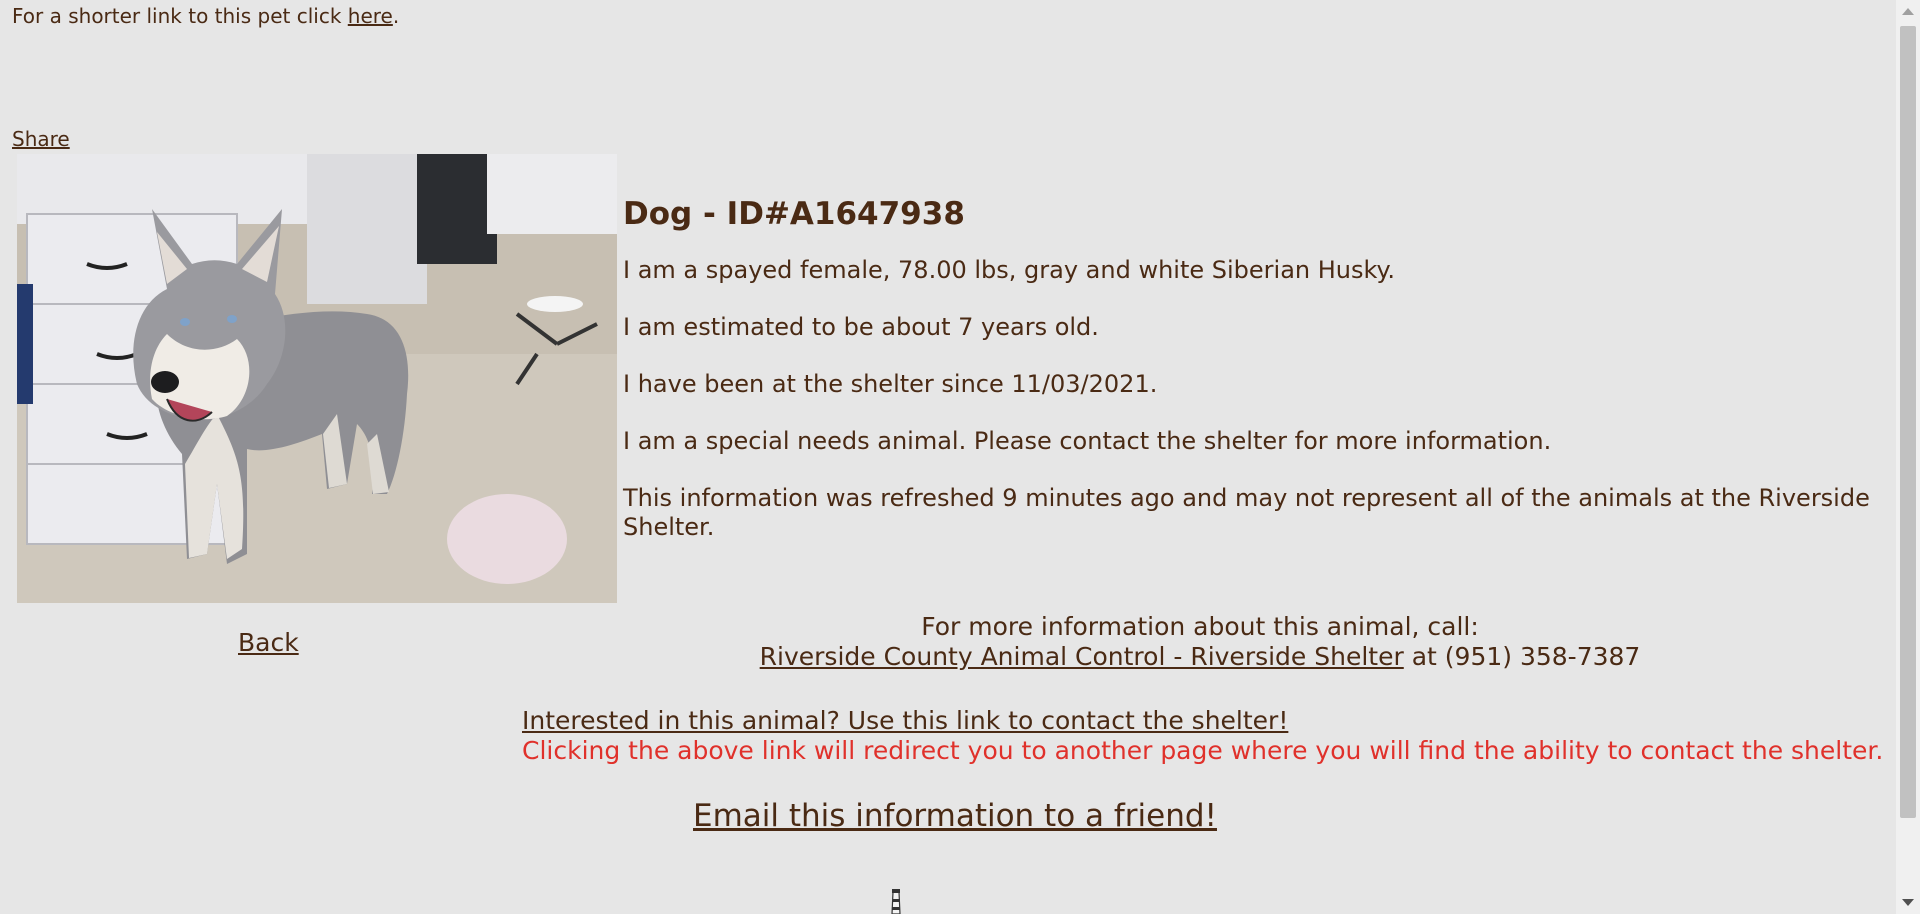 The image size is (1920, 914). I want to click on scrollbar-thumb, so click(1908, 422).